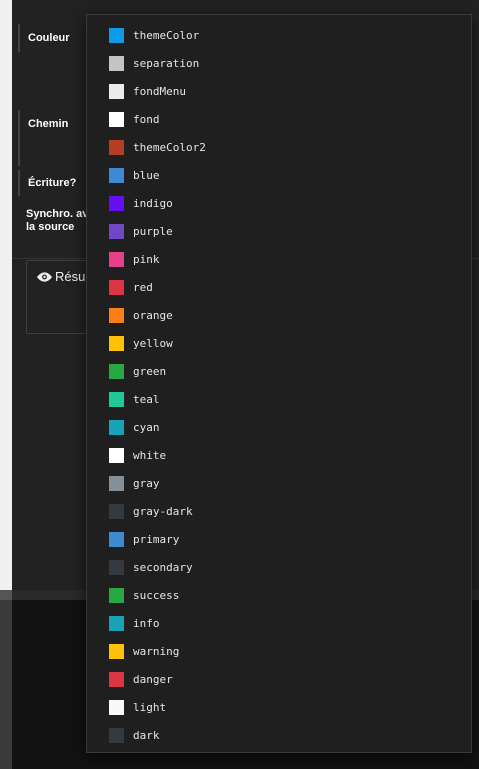  Describe the element at coordinates (159, 91) in the screenshot. I see `color-option-label: fondMenu` at that location.